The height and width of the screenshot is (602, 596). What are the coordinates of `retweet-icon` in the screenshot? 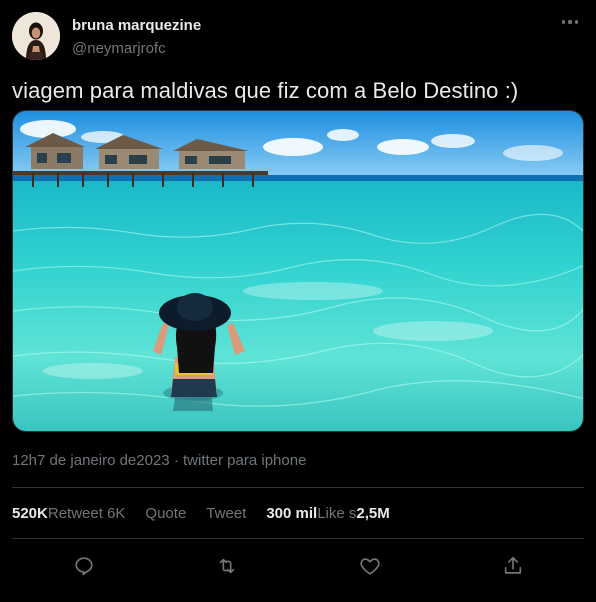 It's located at (226, 566).